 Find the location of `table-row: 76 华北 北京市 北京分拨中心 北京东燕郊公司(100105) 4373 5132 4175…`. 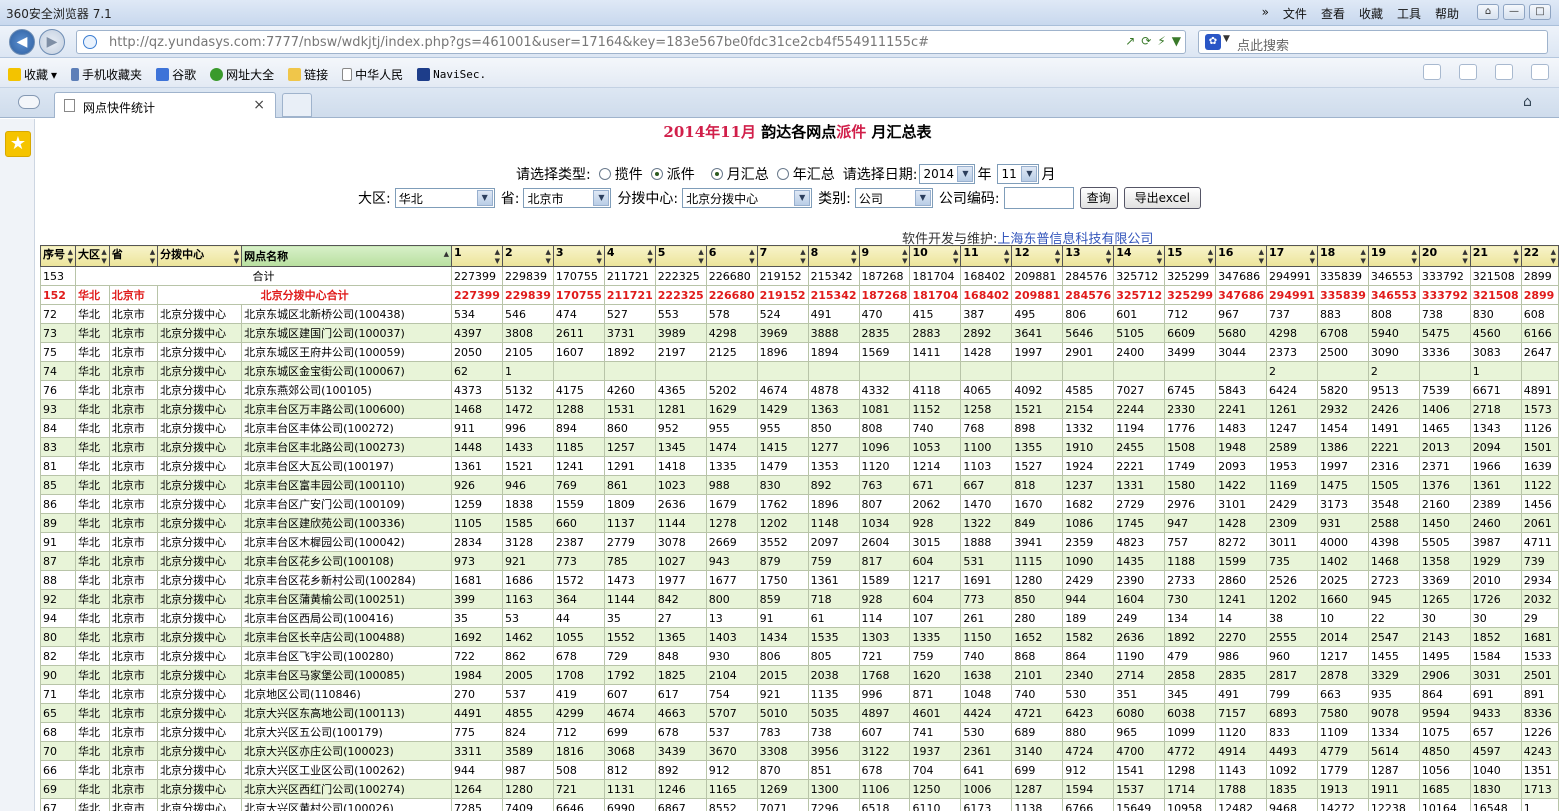

table-row: 76 华北 北京市 北京分拨中心 北京东燕郊公司(100105) 4373 5132 4175… is located at coordinates (799, 390).